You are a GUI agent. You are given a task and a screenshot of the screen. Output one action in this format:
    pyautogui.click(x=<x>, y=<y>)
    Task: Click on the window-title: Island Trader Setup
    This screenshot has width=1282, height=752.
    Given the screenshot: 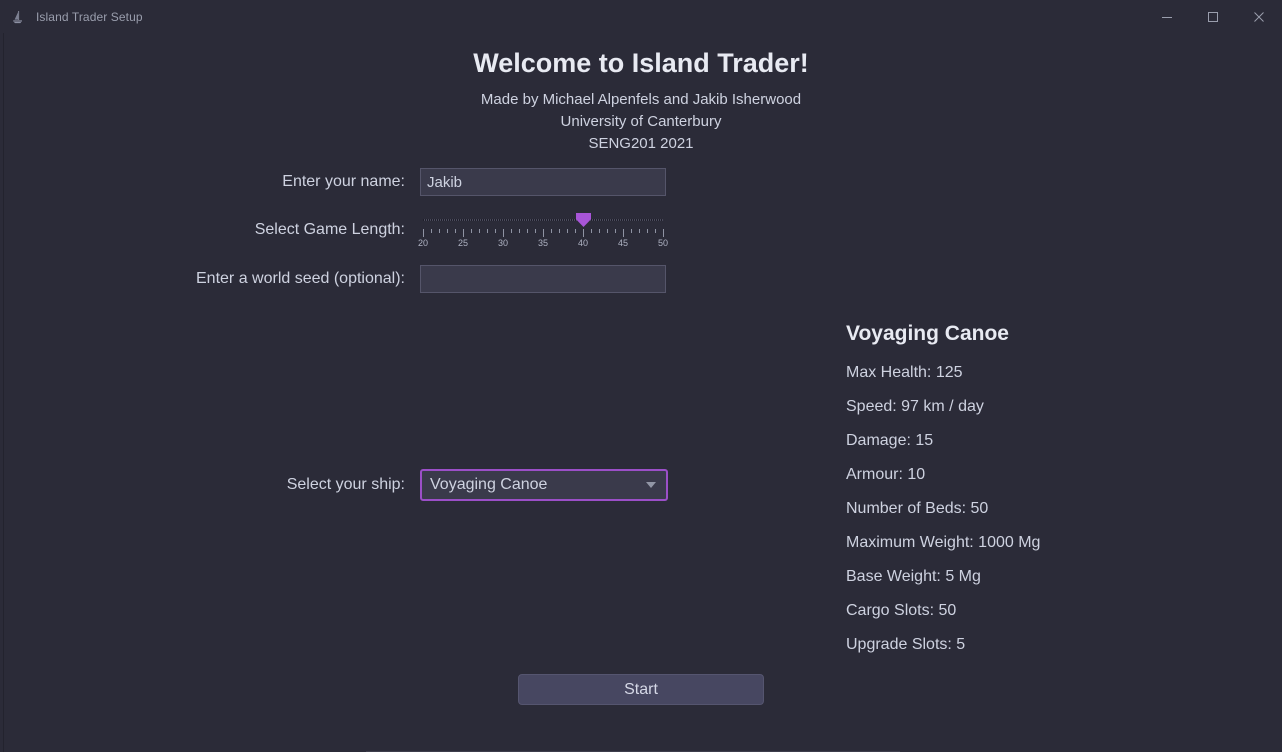 What is the action you would take?
    pyautogui.click(x=89, y=16)
    